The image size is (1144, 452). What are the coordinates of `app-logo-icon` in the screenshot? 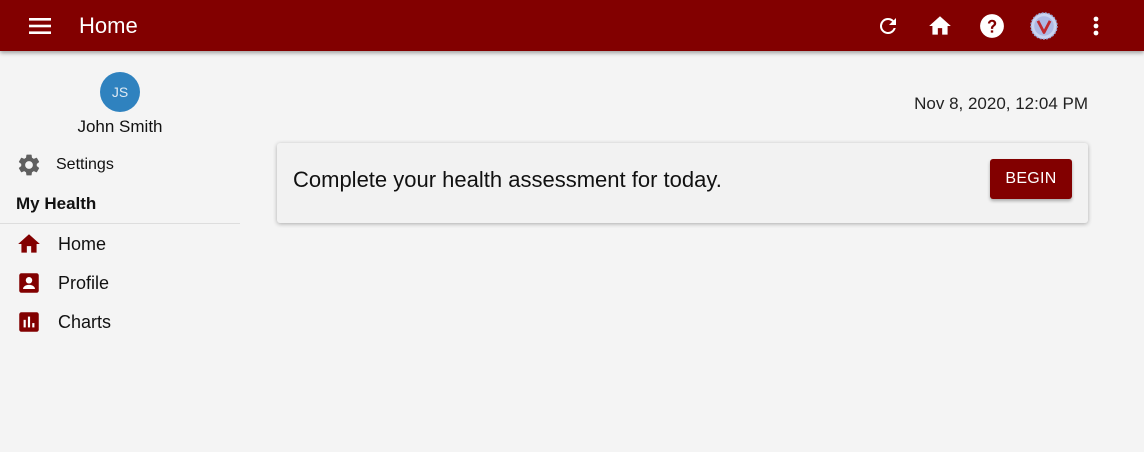 It's located at (1044, 25).